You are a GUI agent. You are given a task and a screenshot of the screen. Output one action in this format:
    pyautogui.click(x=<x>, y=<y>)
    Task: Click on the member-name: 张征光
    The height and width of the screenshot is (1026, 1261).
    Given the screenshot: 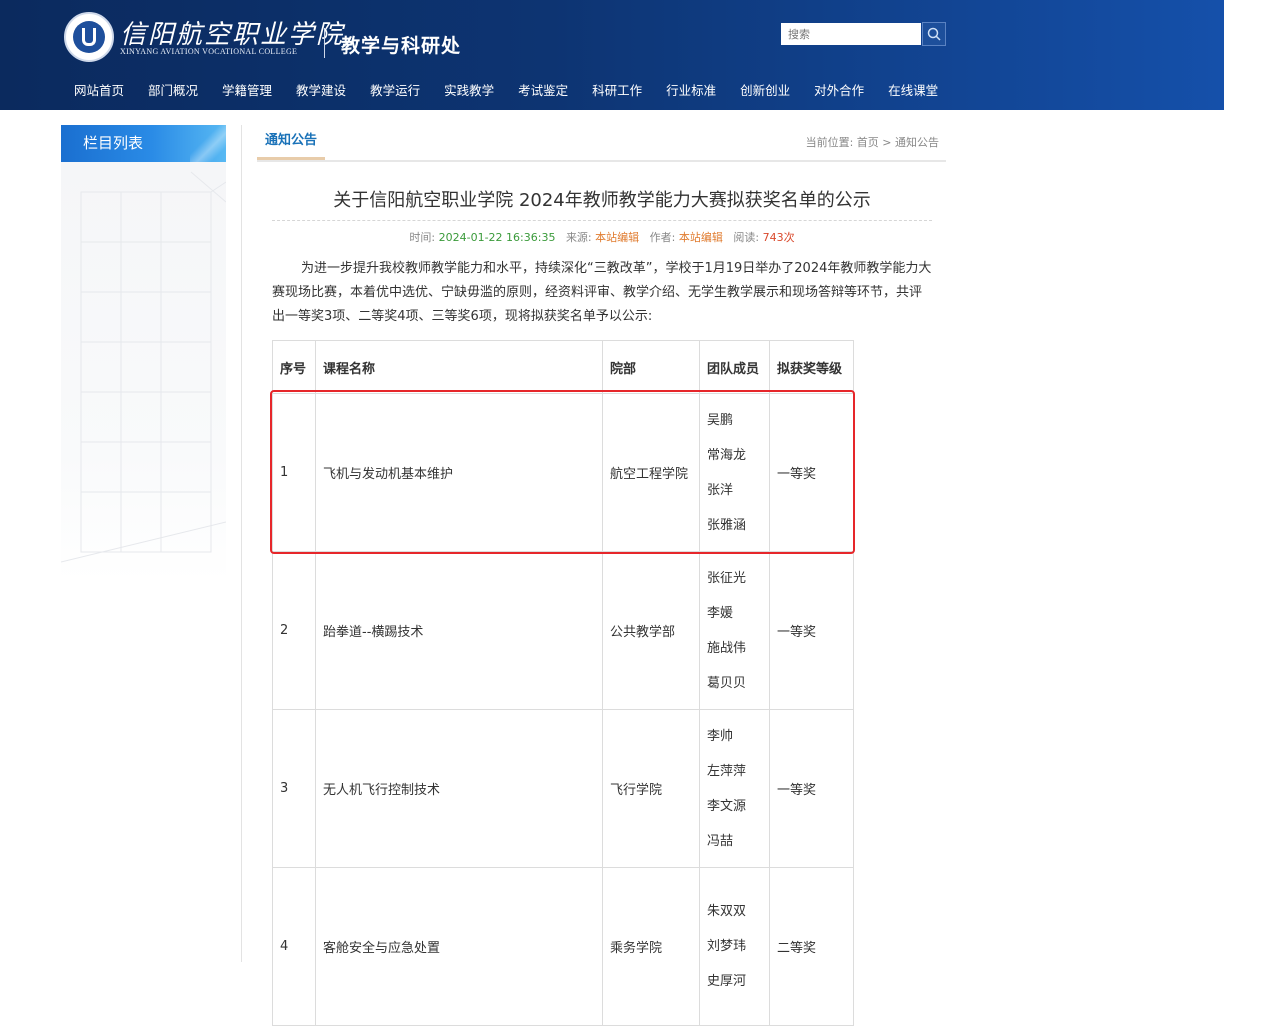 What is the action you would take?
    pyautogui.click(x=727, y=578)
    